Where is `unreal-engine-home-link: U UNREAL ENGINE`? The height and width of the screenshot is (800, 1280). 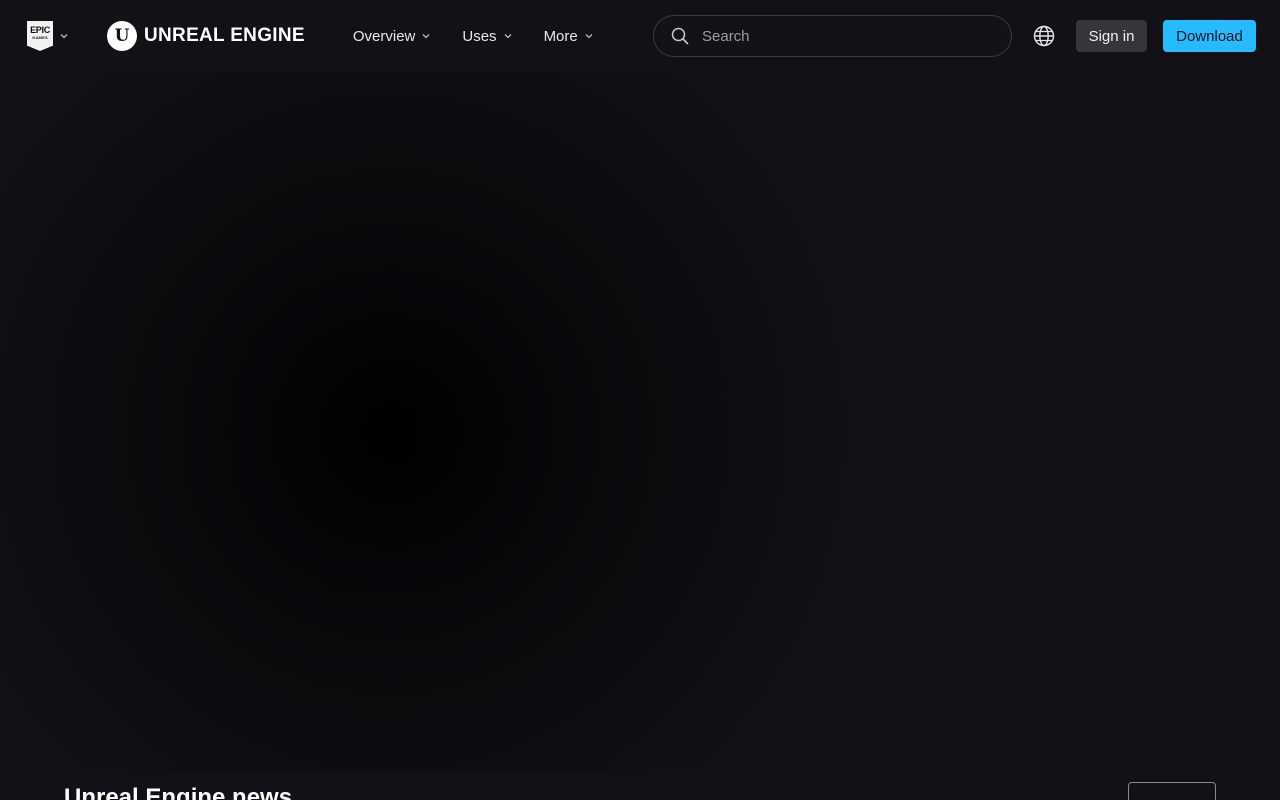 unreal-engine-home-link: U UNREAL ENGINE is located at coordinates (206, 36).